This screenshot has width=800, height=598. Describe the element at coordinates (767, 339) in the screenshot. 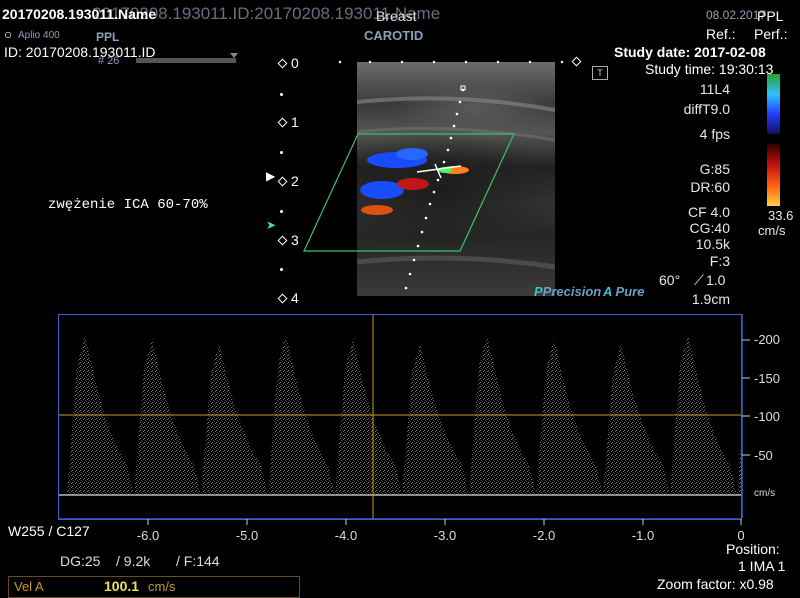

I see `y-tick-label: -200` at that location.